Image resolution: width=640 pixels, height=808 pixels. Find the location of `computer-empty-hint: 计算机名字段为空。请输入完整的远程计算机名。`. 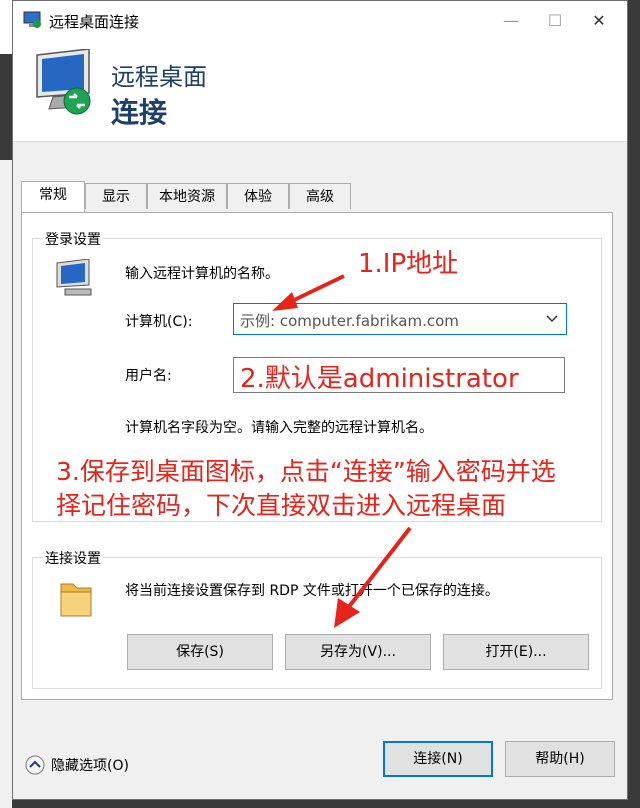

computer-empty-hint: 计算机名字段为空。请输入完整的远程计算机名。 is located at coordinates (279, 428).